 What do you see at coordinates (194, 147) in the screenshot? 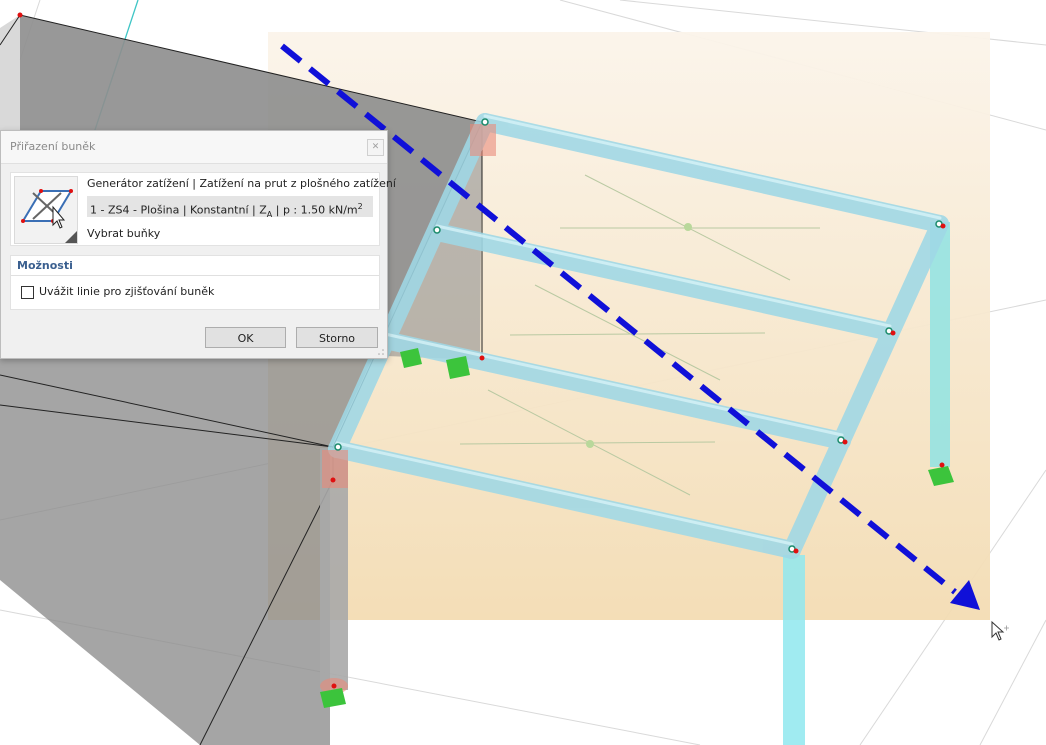
I see `dialog-titlebar: Přiřazení buněk ✕` at bounding box center [194, 147].